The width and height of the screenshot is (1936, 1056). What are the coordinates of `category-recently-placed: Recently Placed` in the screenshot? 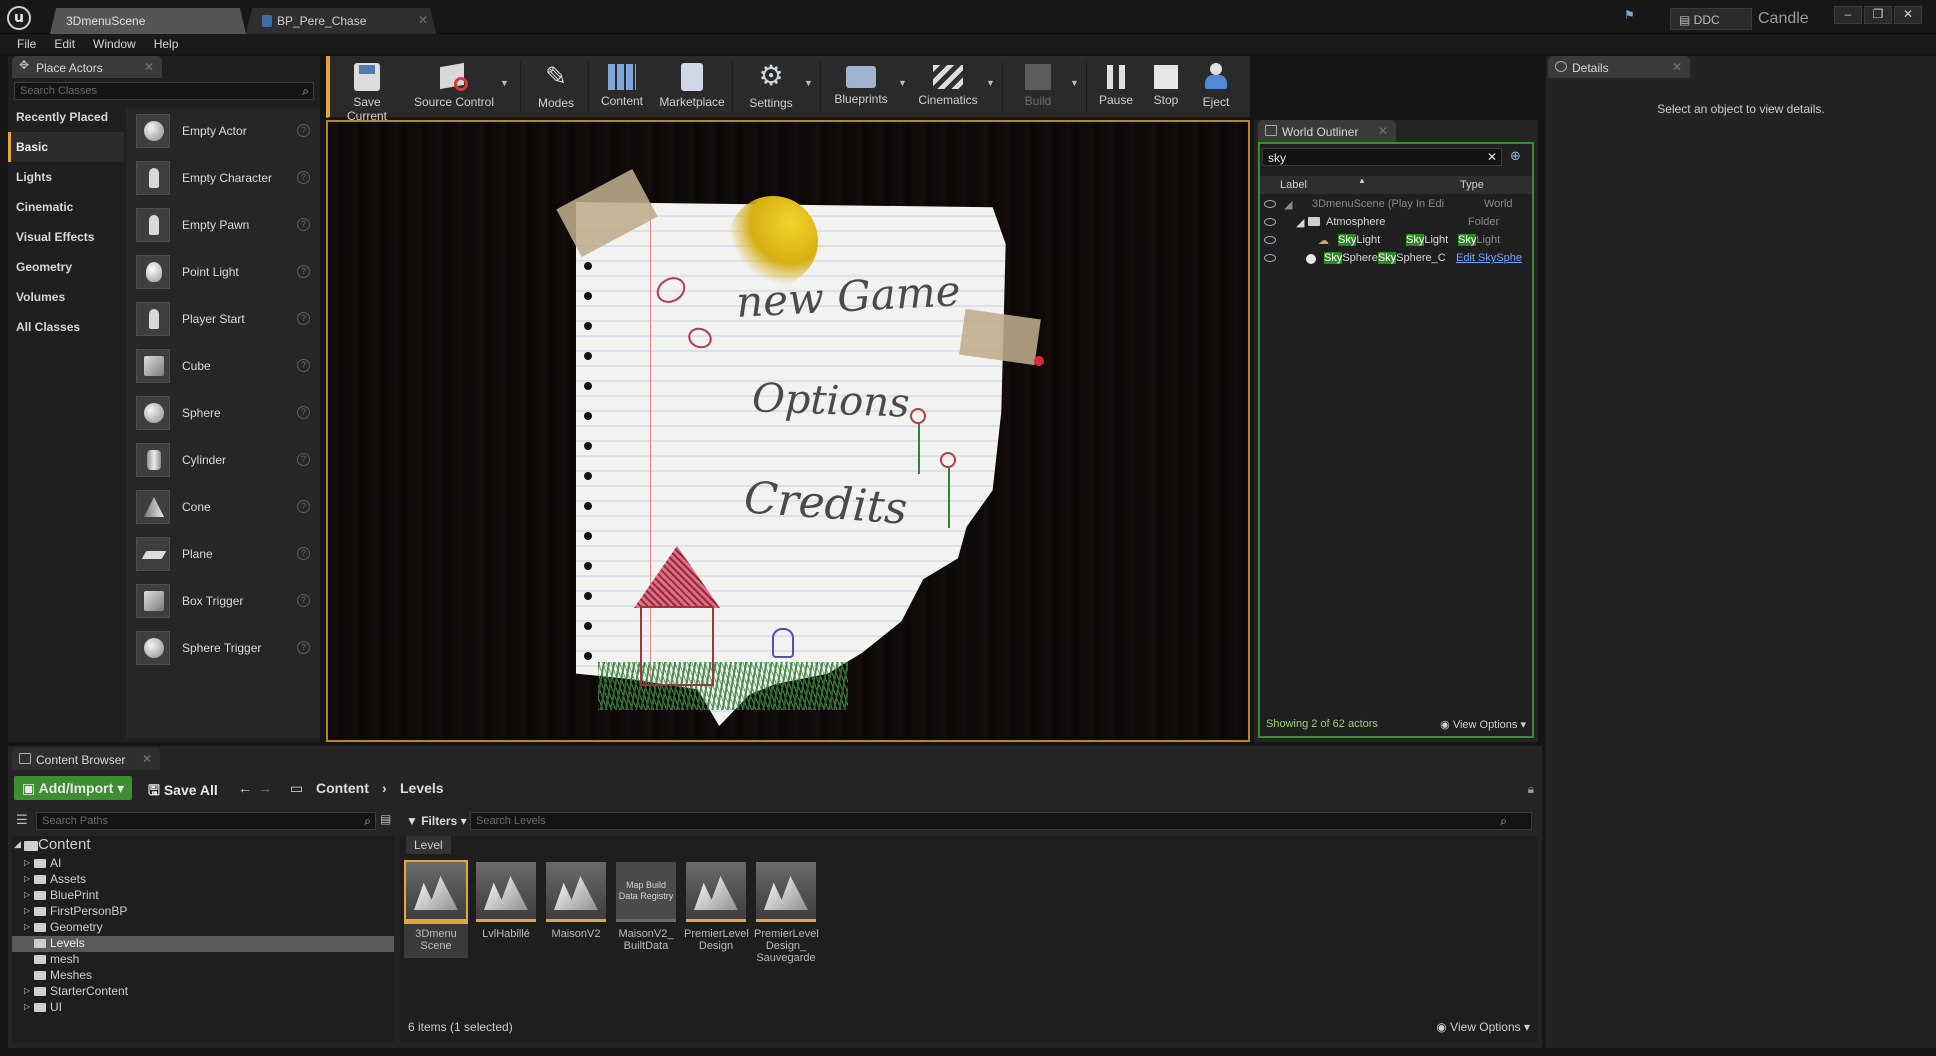 It's located at (66, 117).